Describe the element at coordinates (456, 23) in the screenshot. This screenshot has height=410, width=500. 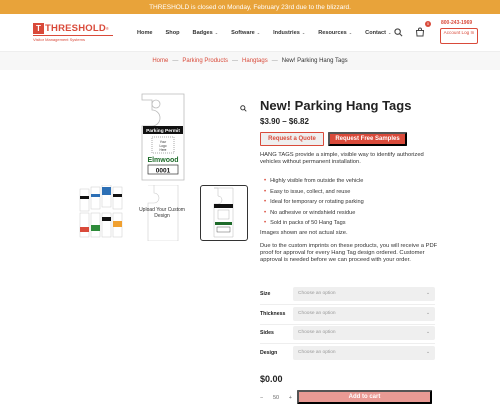
I see `phone-number: 800-243-1969` at that location.